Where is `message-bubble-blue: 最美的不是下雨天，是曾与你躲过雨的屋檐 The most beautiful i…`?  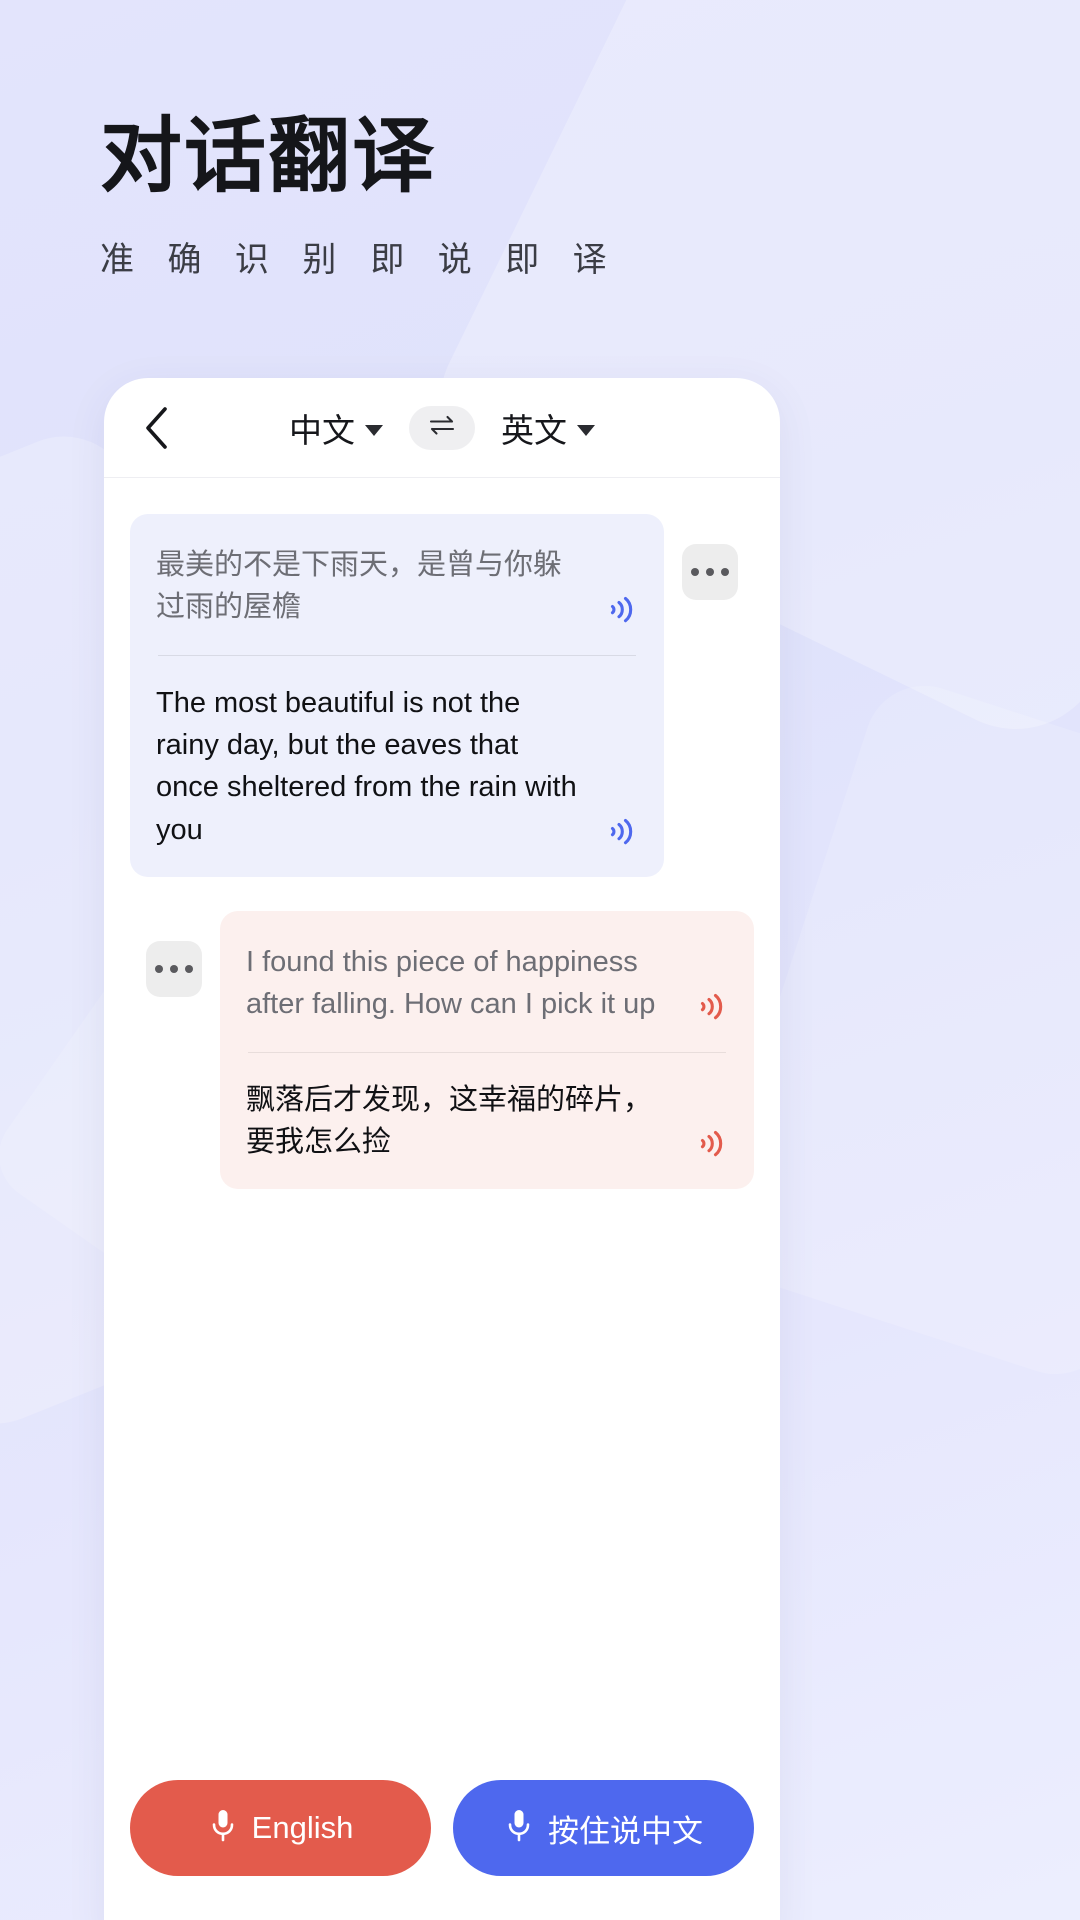
message-bubble-blue: 最美的不是下雨天，是曾与你躲过雨的屋檐 The most beautiful i… is located at coordinates (397, 695).